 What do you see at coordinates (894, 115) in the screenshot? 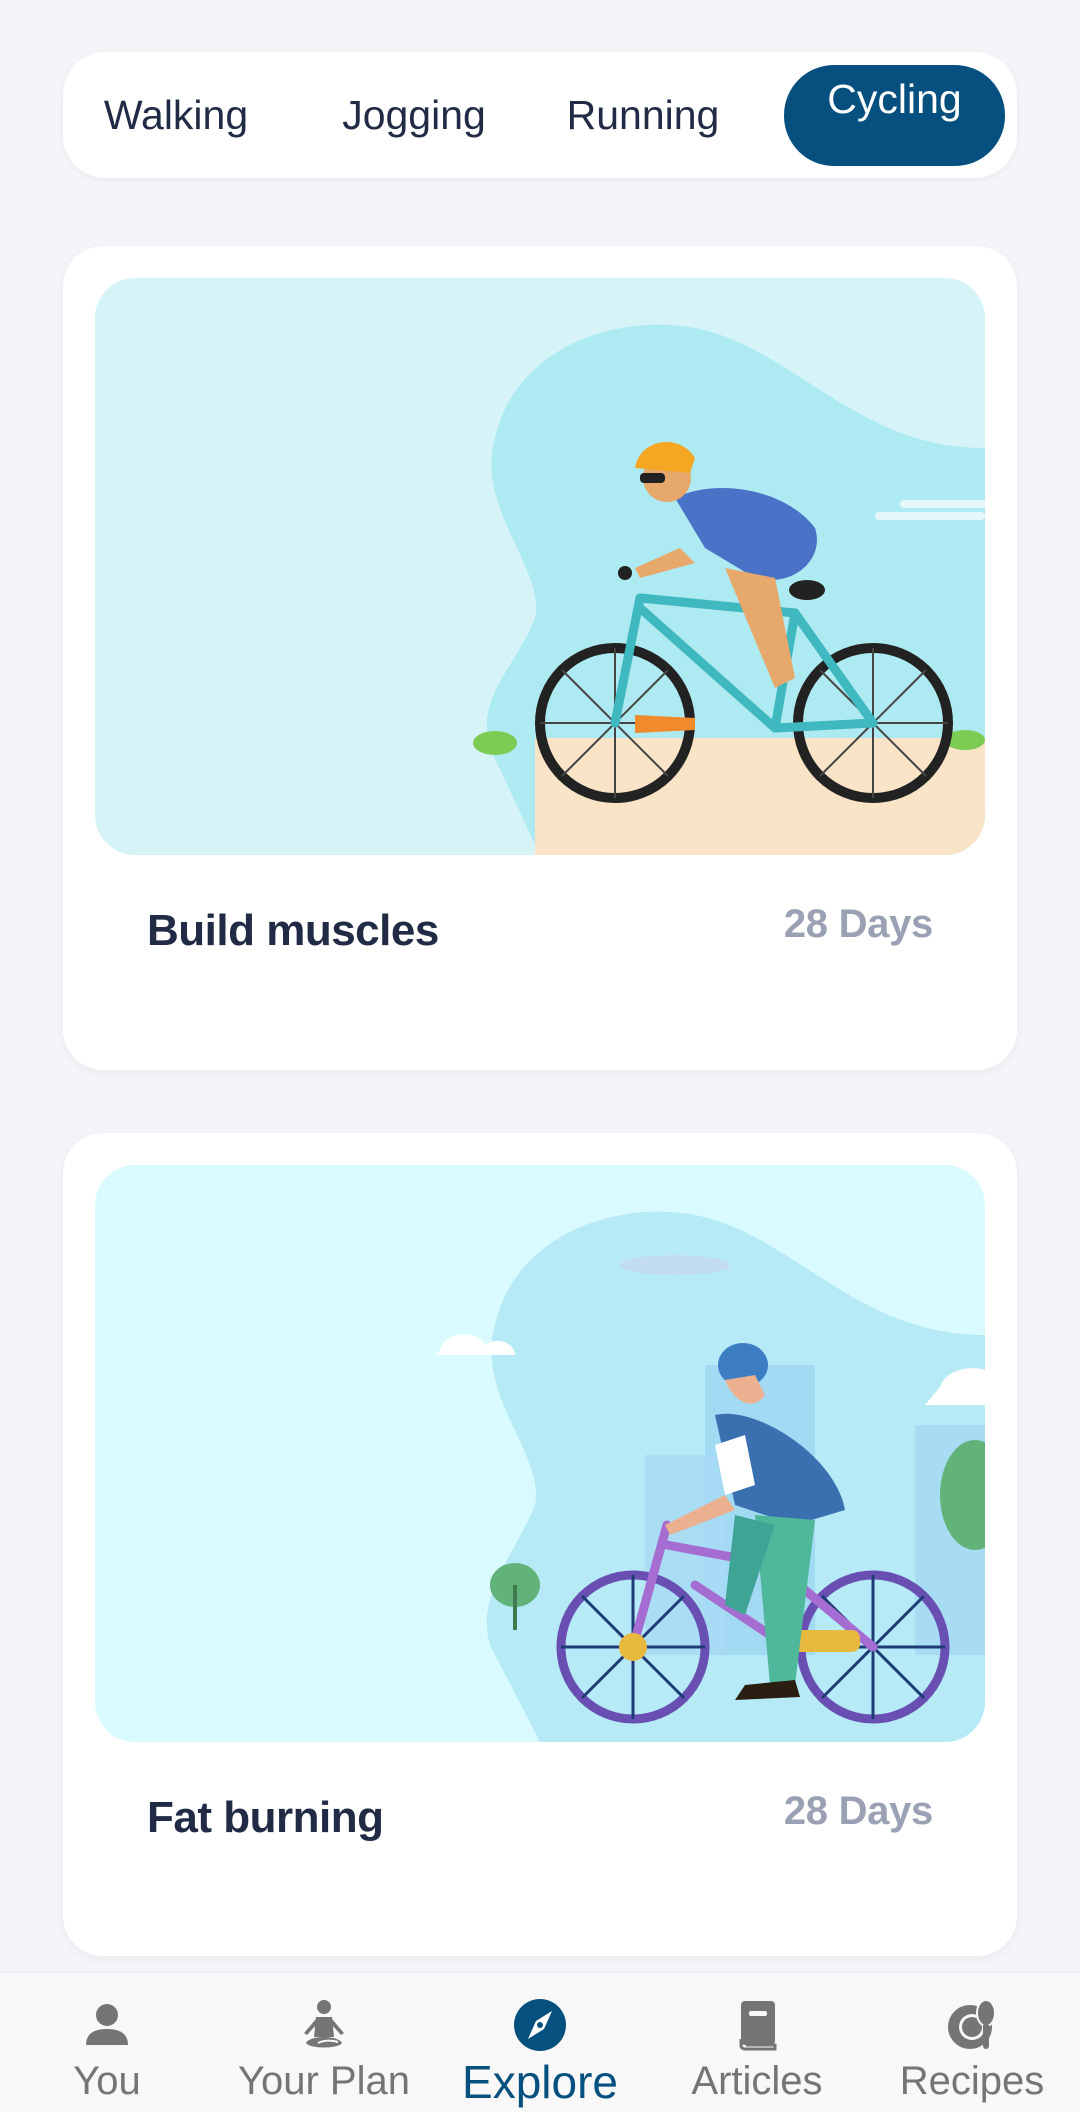
I see `segment-cycling: Cycling` at bounding box center [894, 115].